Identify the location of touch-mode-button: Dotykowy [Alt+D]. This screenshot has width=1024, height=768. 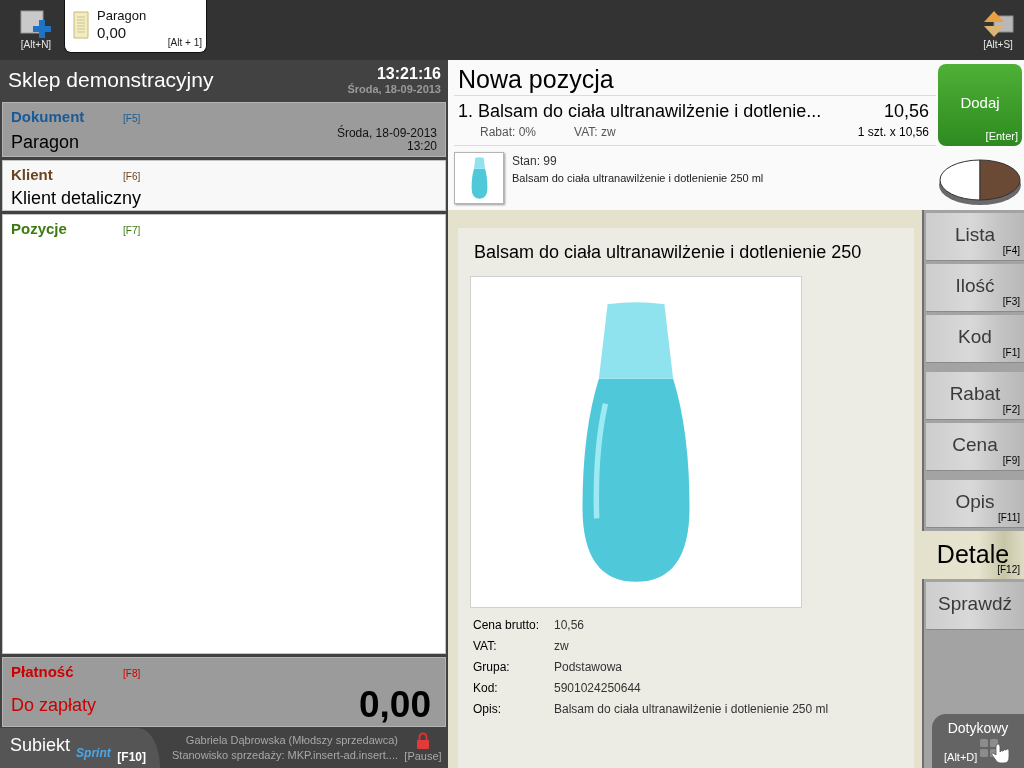
(978, 741).